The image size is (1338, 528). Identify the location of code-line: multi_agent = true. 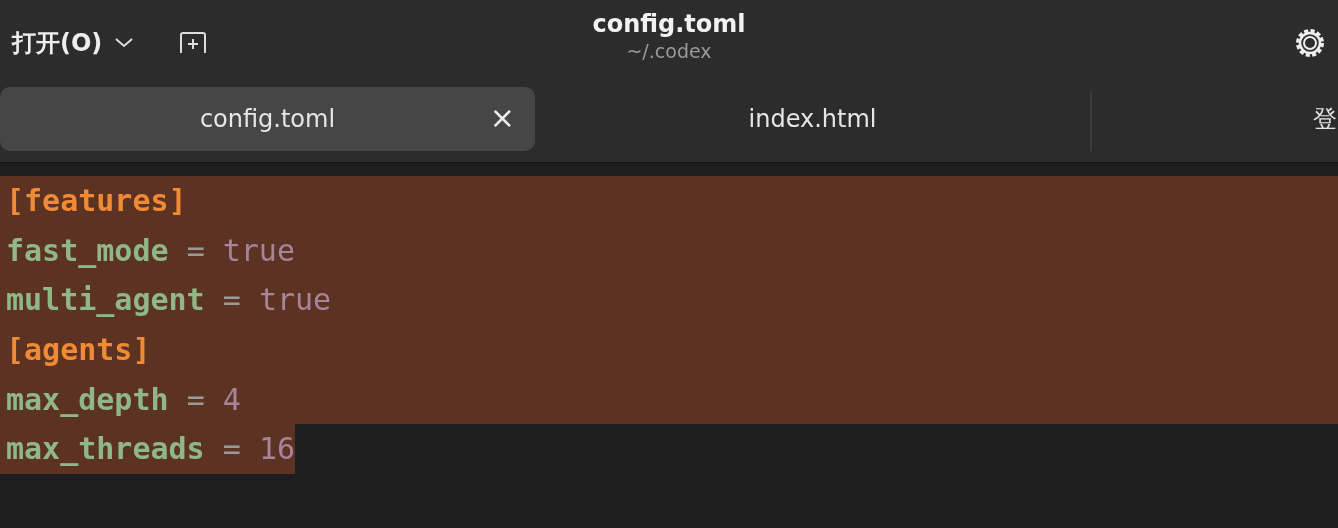
(169, 300).